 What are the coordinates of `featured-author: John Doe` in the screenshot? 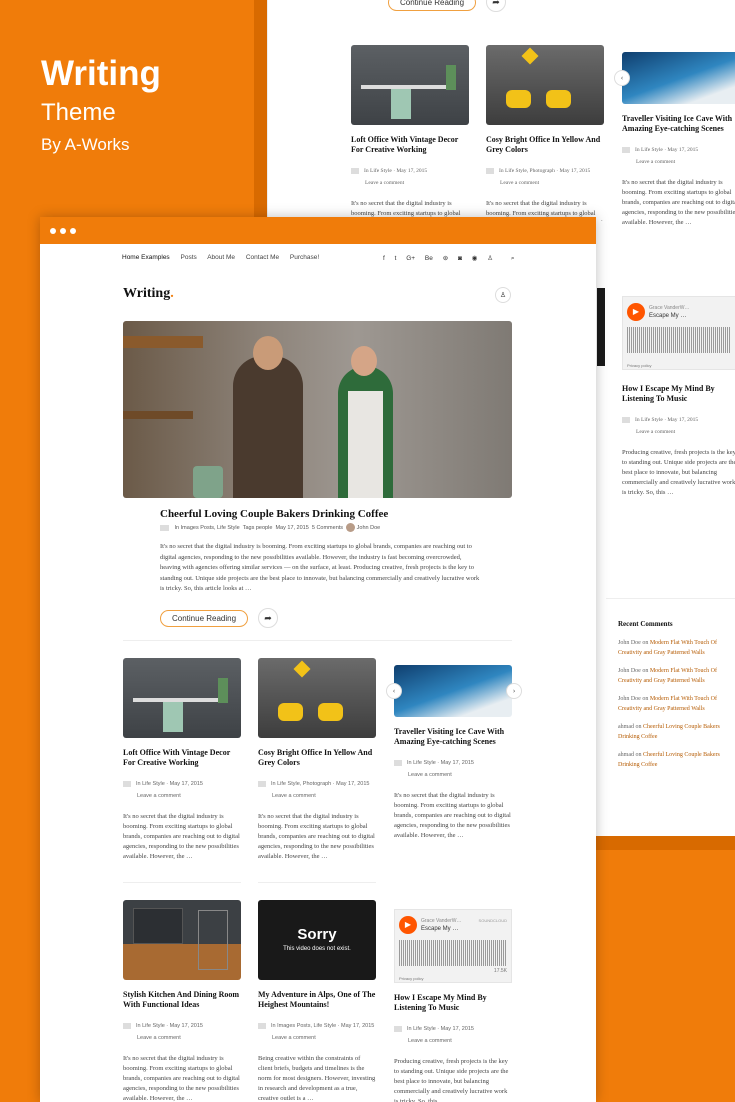 It's located at (369, 528).